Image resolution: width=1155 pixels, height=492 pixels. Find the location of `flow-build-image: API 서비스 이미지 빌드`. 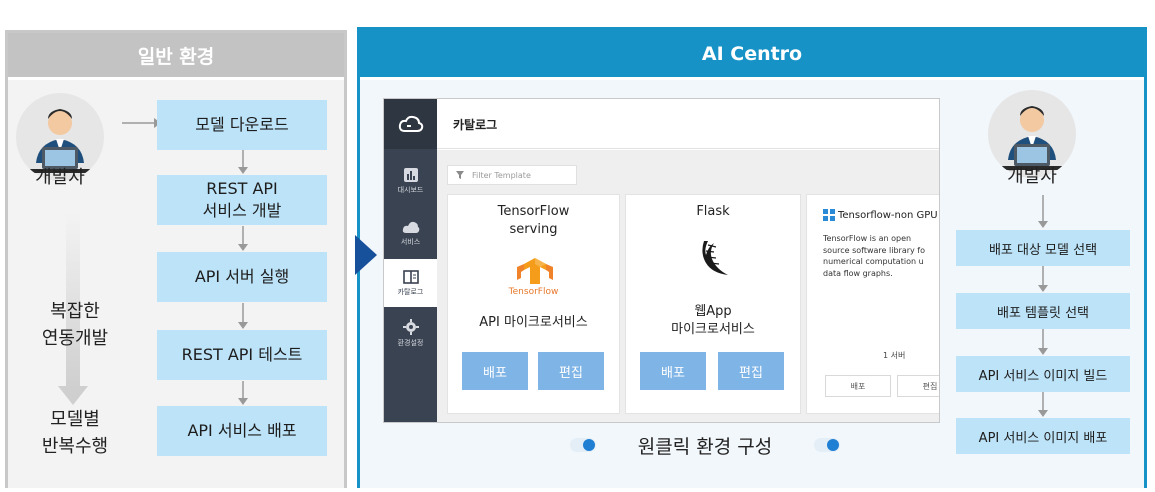

flow-build-image: API 서비스 이미지 빌드 is located at coordinates (1043, 374).